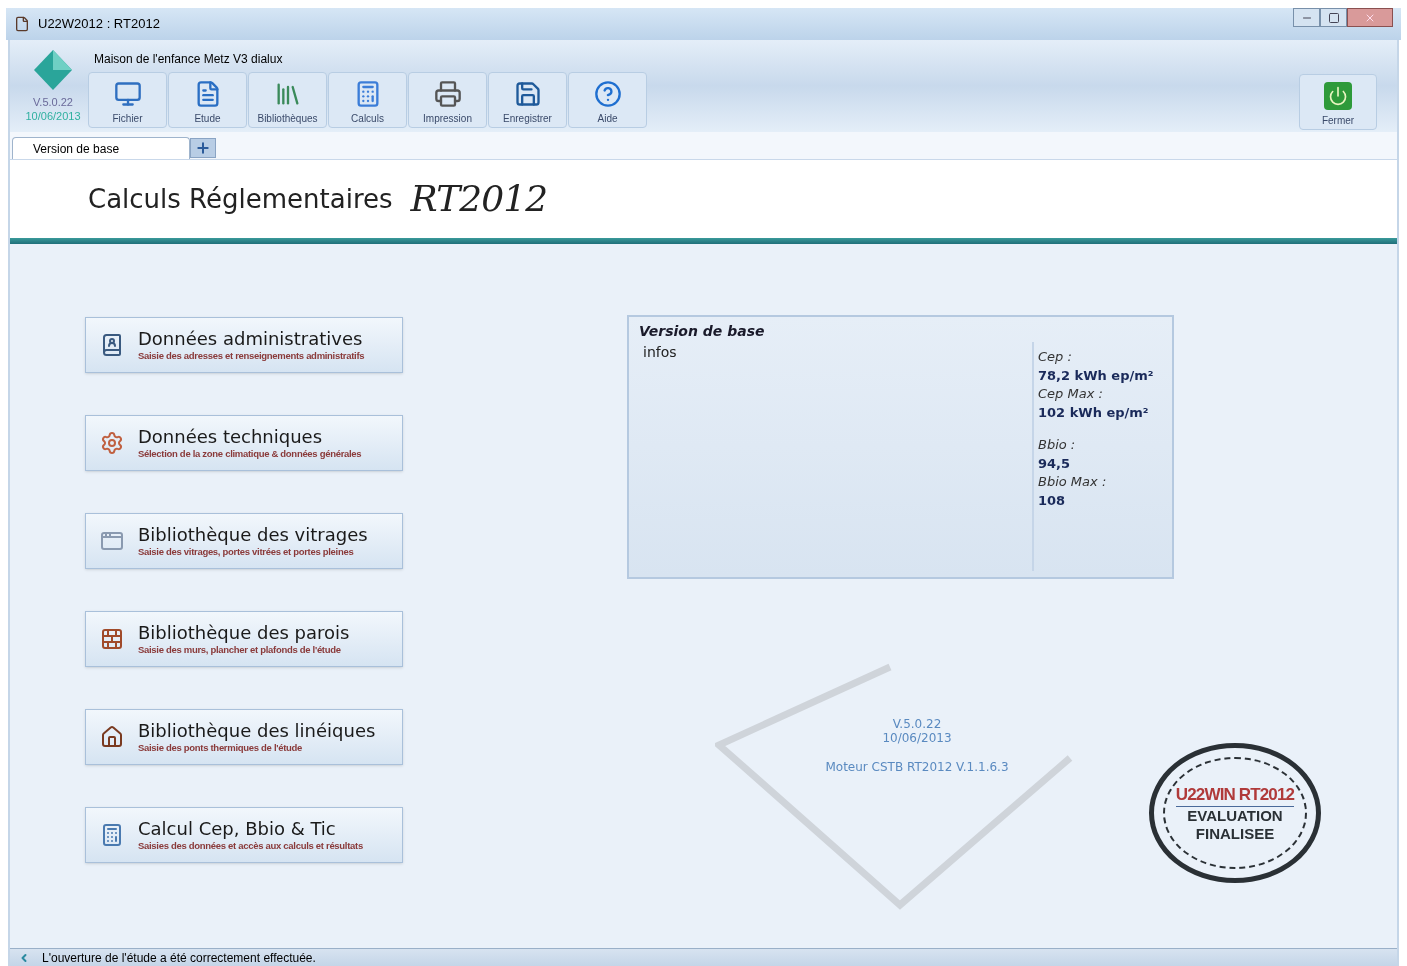 The height and width of the screenshot is (966, 1407). What do you see at coordinates (99, 24) in the screenshot?
I see `window-title: U22W2012 : RT2012` at bounding box center [99, 24].